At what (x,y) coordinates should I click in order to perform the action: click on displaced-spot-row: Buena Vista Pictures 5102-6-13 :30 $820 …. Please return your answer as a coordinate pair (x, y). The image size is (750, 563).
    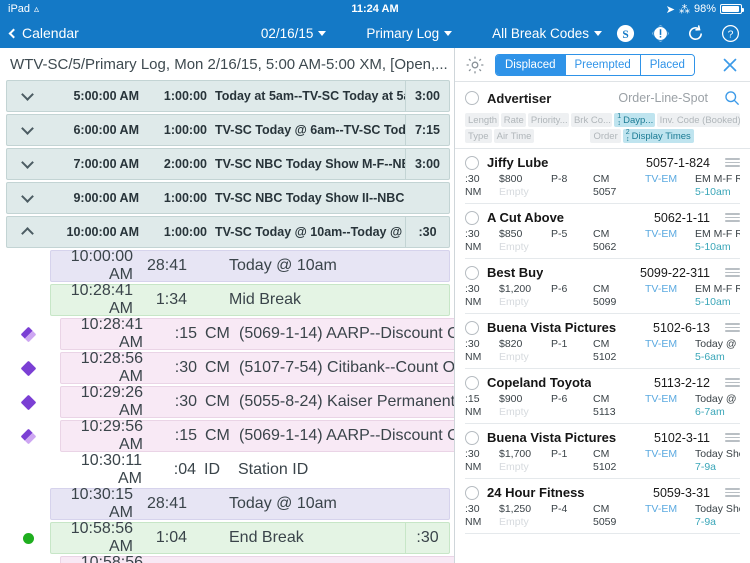
    Looking at the image, I should click on (602, 341).